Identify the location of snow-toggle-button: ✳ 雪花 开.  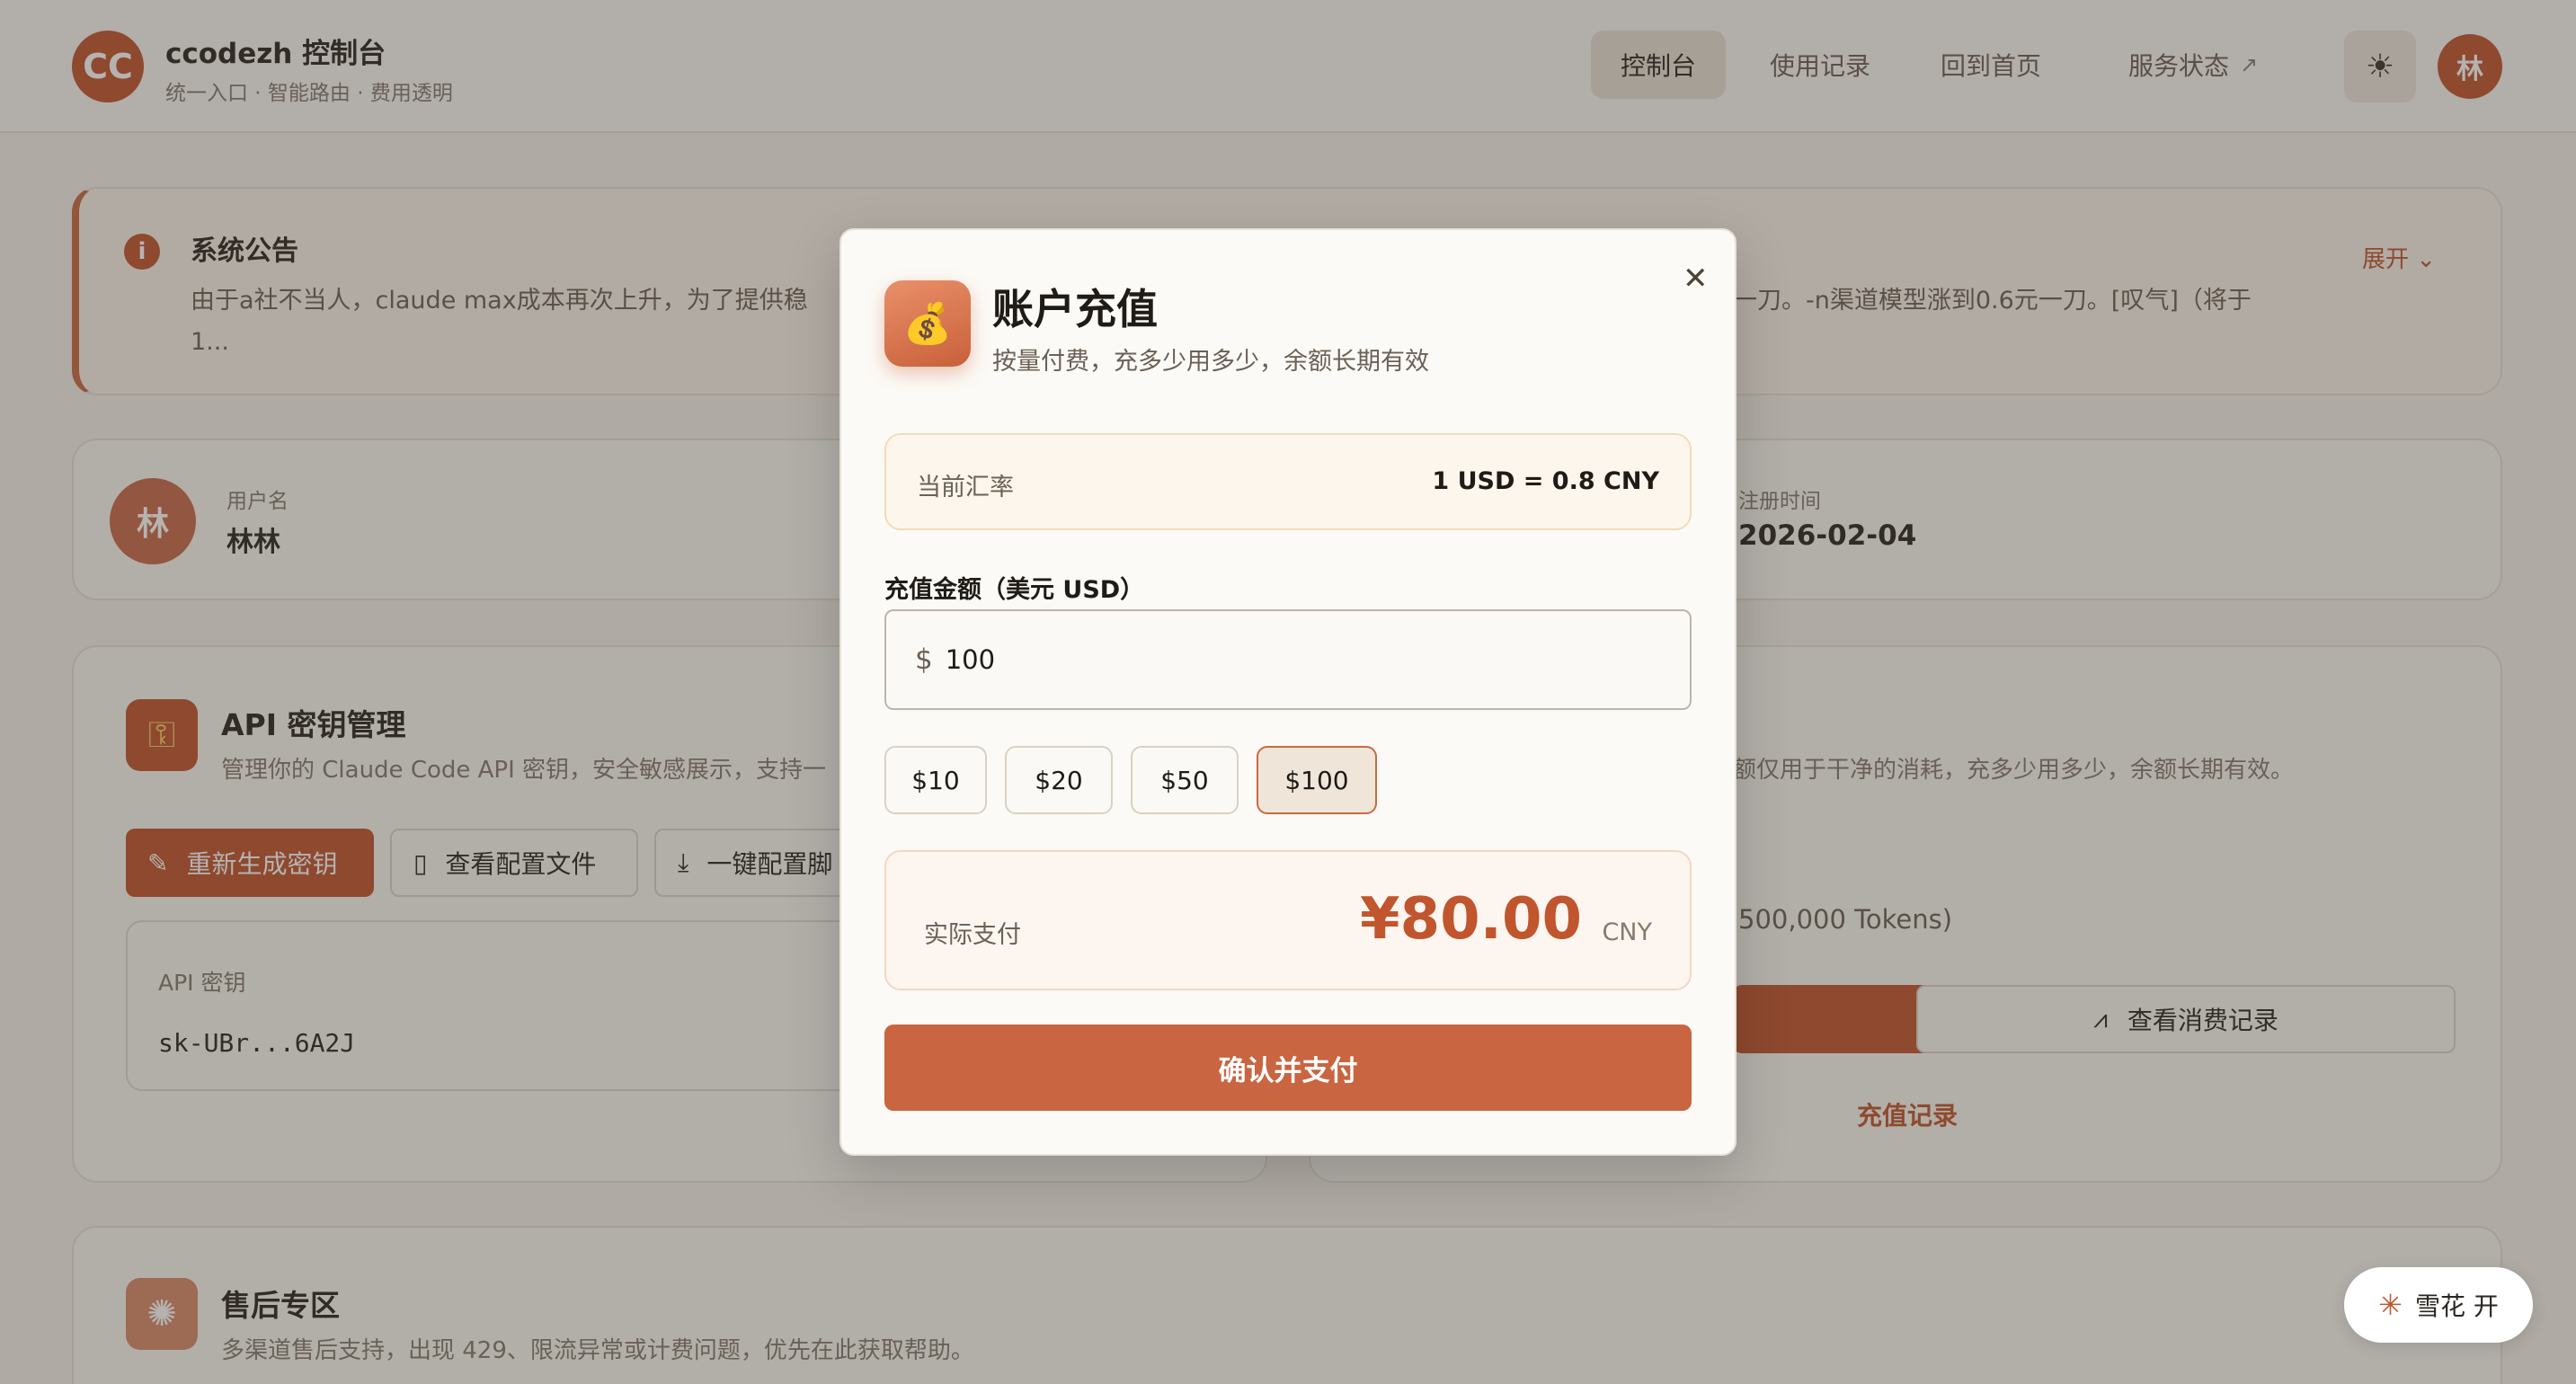
(2438, 1305).